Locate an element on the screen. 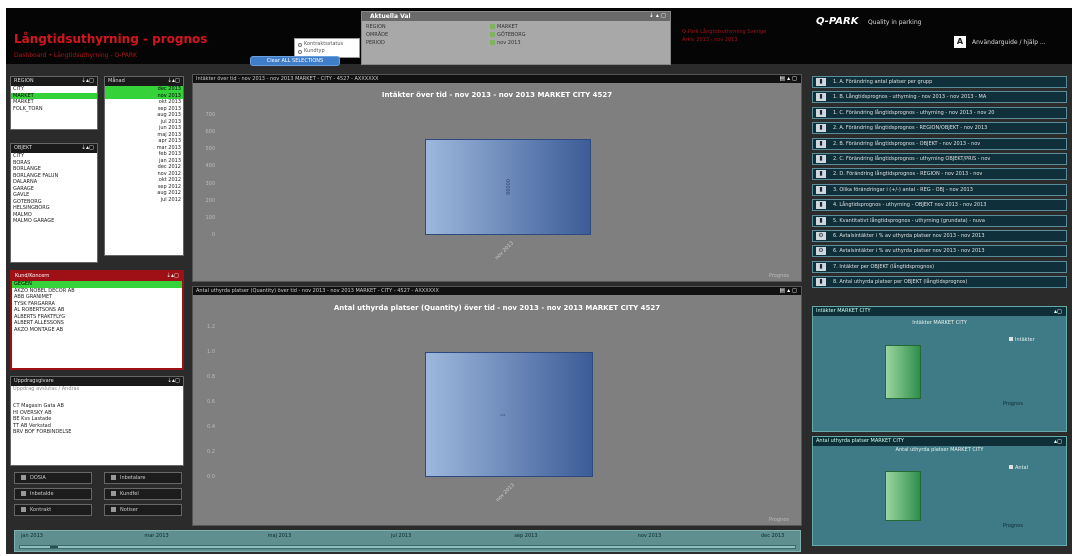 The height and width of the screenshot is (556, 1080). mini-bar is located at coordinates (903, 372).